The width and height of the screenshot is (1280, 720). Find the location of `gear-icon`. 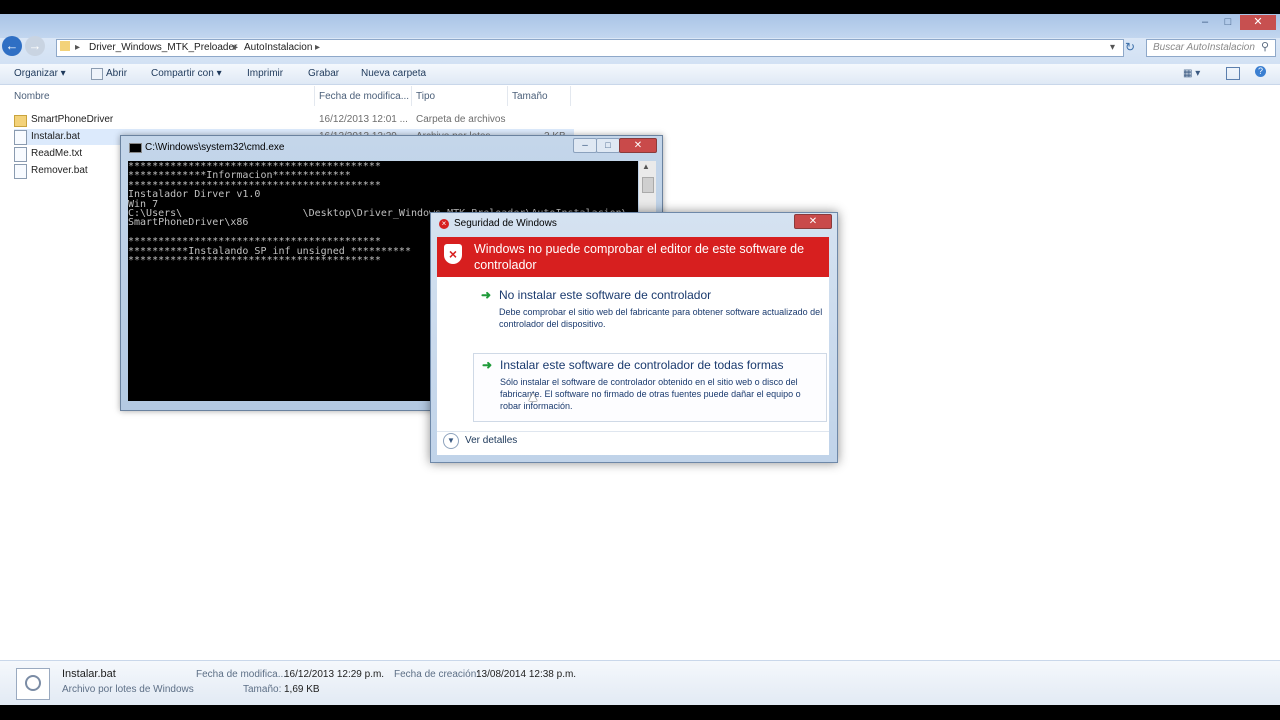

gear-icon is located at coordinates (33, 683).